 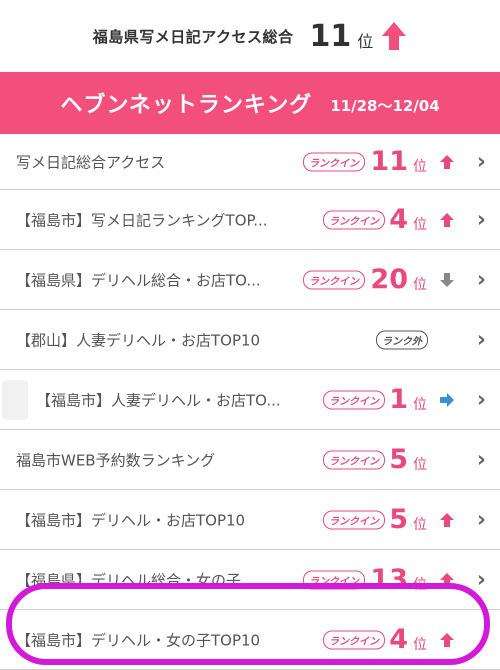 I want to click on ranking-row: 【福島県】デリヘル総合・お店TO... ランクイン 20 位 ›, so click(x=250, y=280).